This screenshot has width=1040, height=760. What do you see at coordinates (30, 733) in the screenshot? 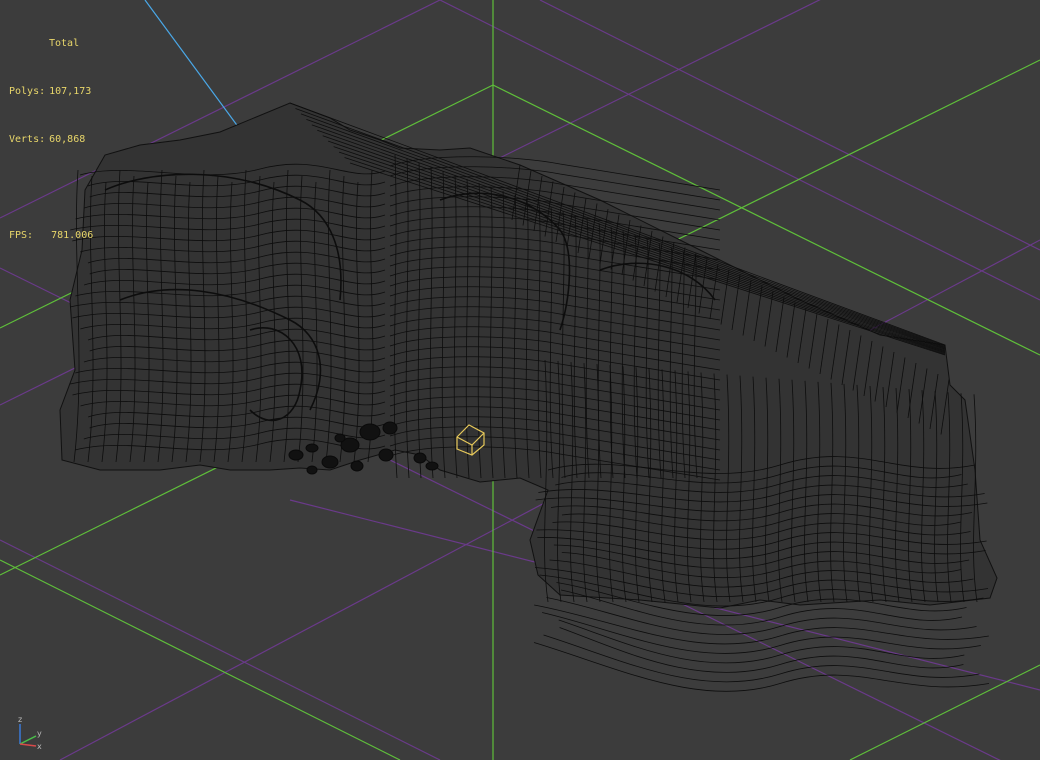
I see `world-axis-icon: z y x` at bounding box center [30, 733].